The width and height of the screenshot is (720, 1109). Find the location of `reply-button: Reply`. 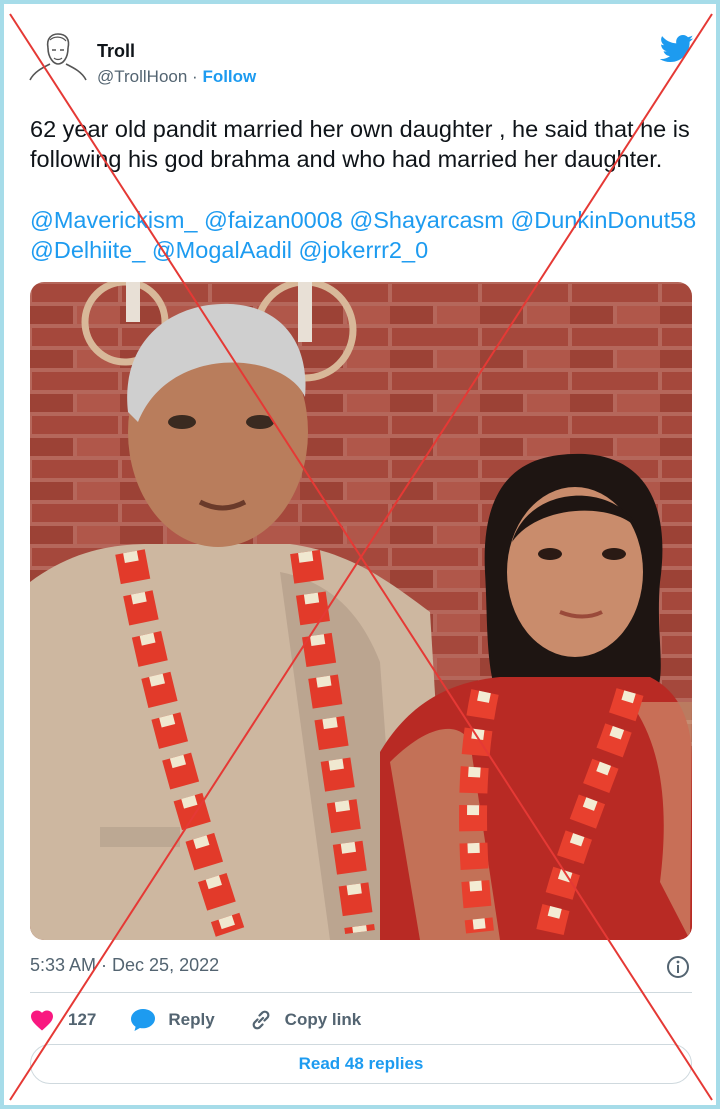

reply-button: Reply is located at coordinates (172, 1020).